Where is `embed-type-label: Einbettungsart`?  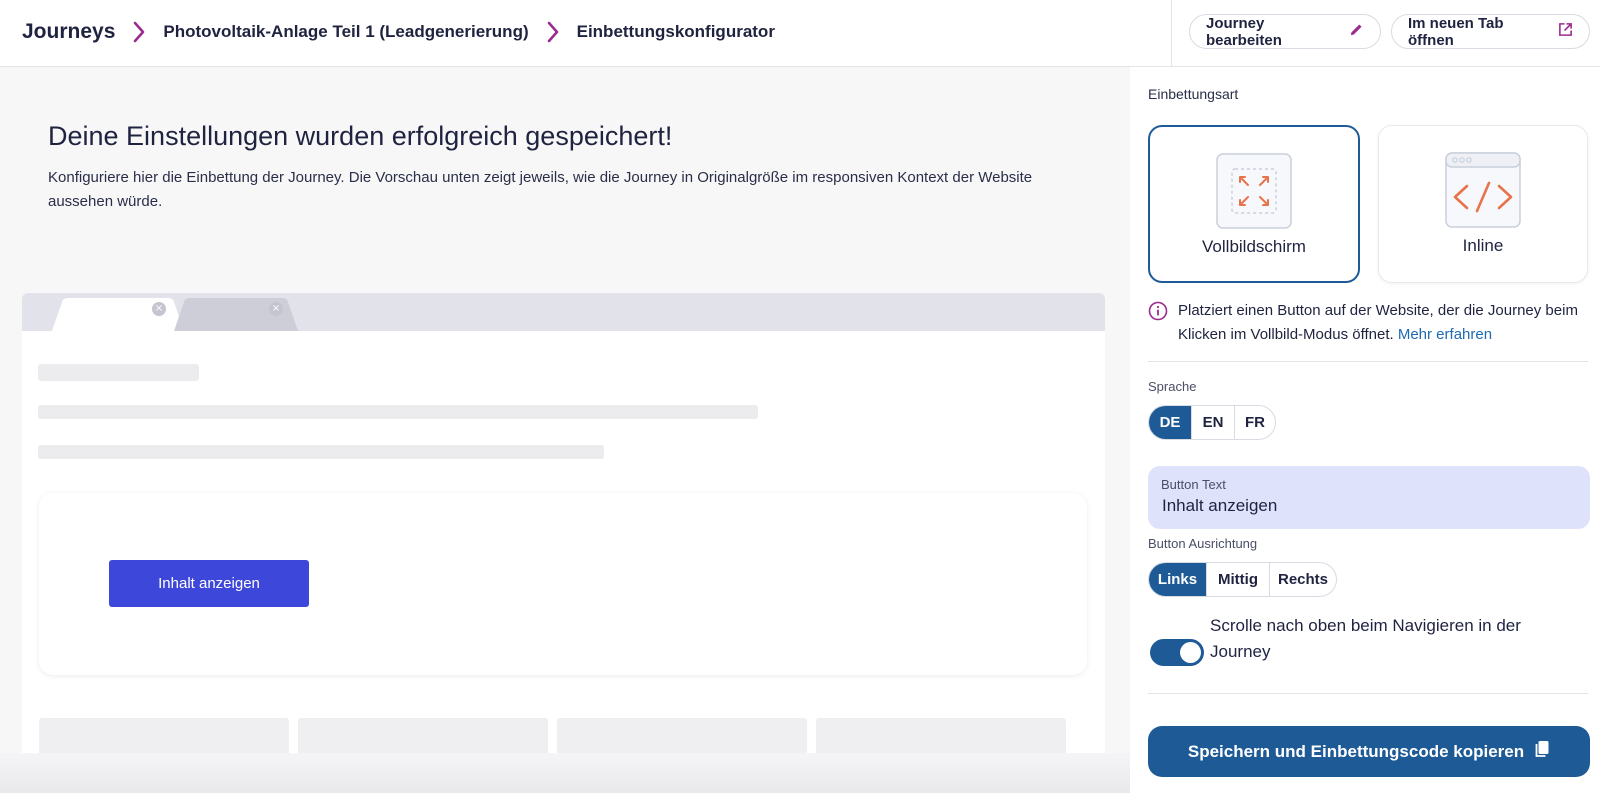
embed-type-label: Einbettungsart is located at coordinates (1193, 94).